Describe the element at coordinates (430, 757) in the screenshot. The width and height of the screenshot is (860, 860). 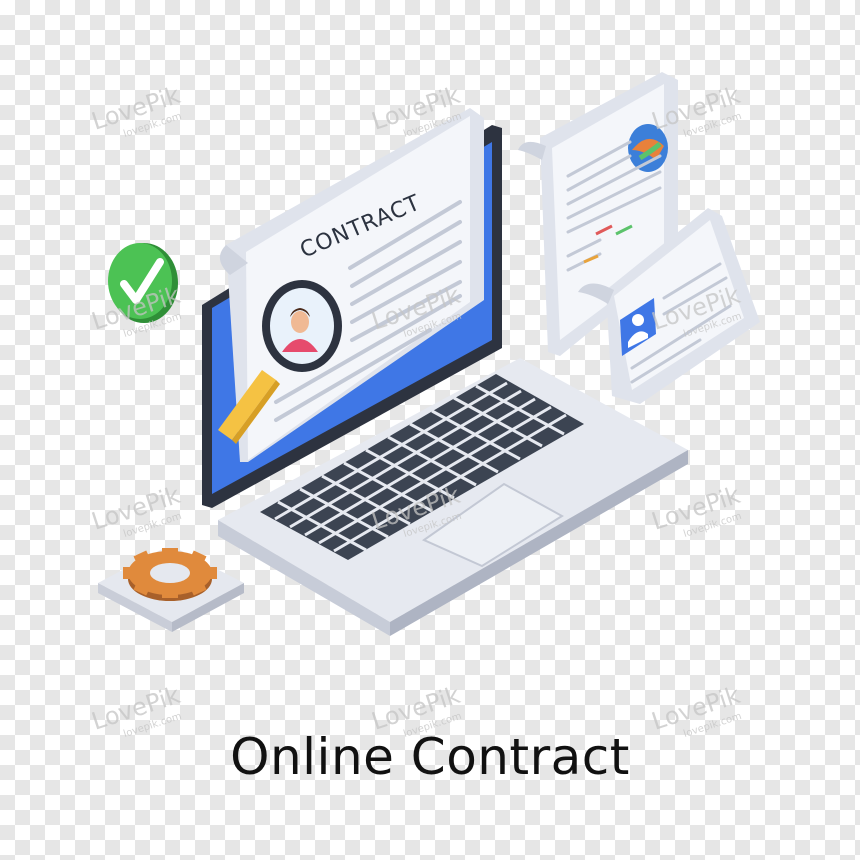
I see `caption-title: Online Contract` at that location.